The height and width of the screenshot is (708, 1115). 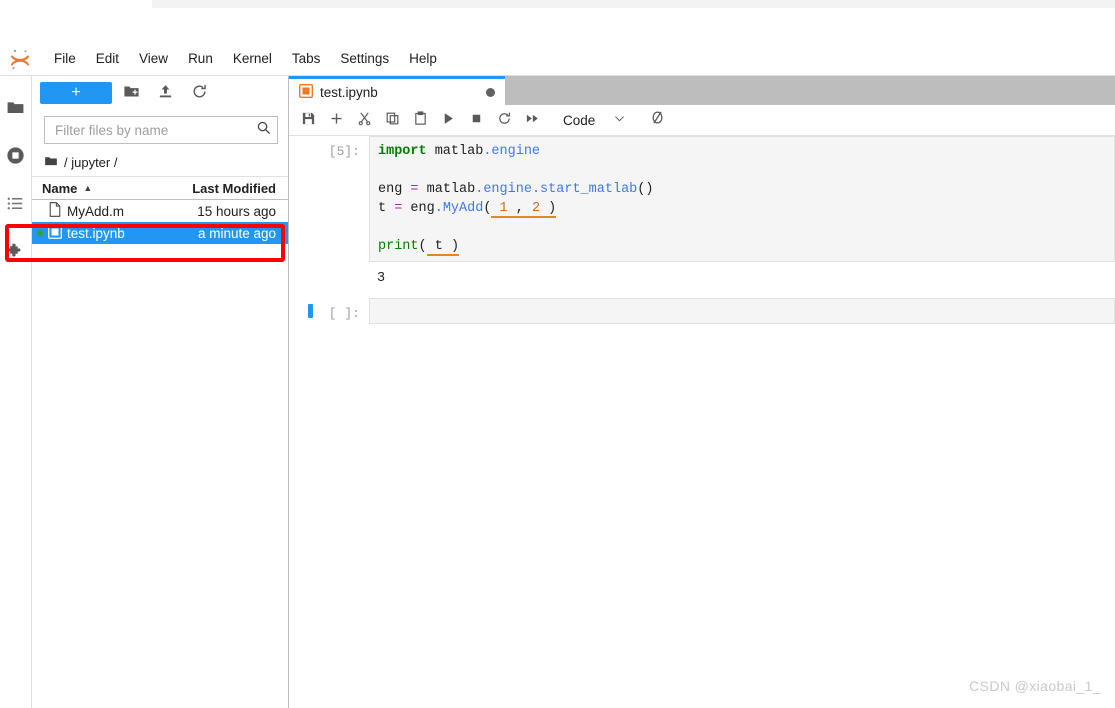 I want to click on upload-icon, so click(x=165, y=93).